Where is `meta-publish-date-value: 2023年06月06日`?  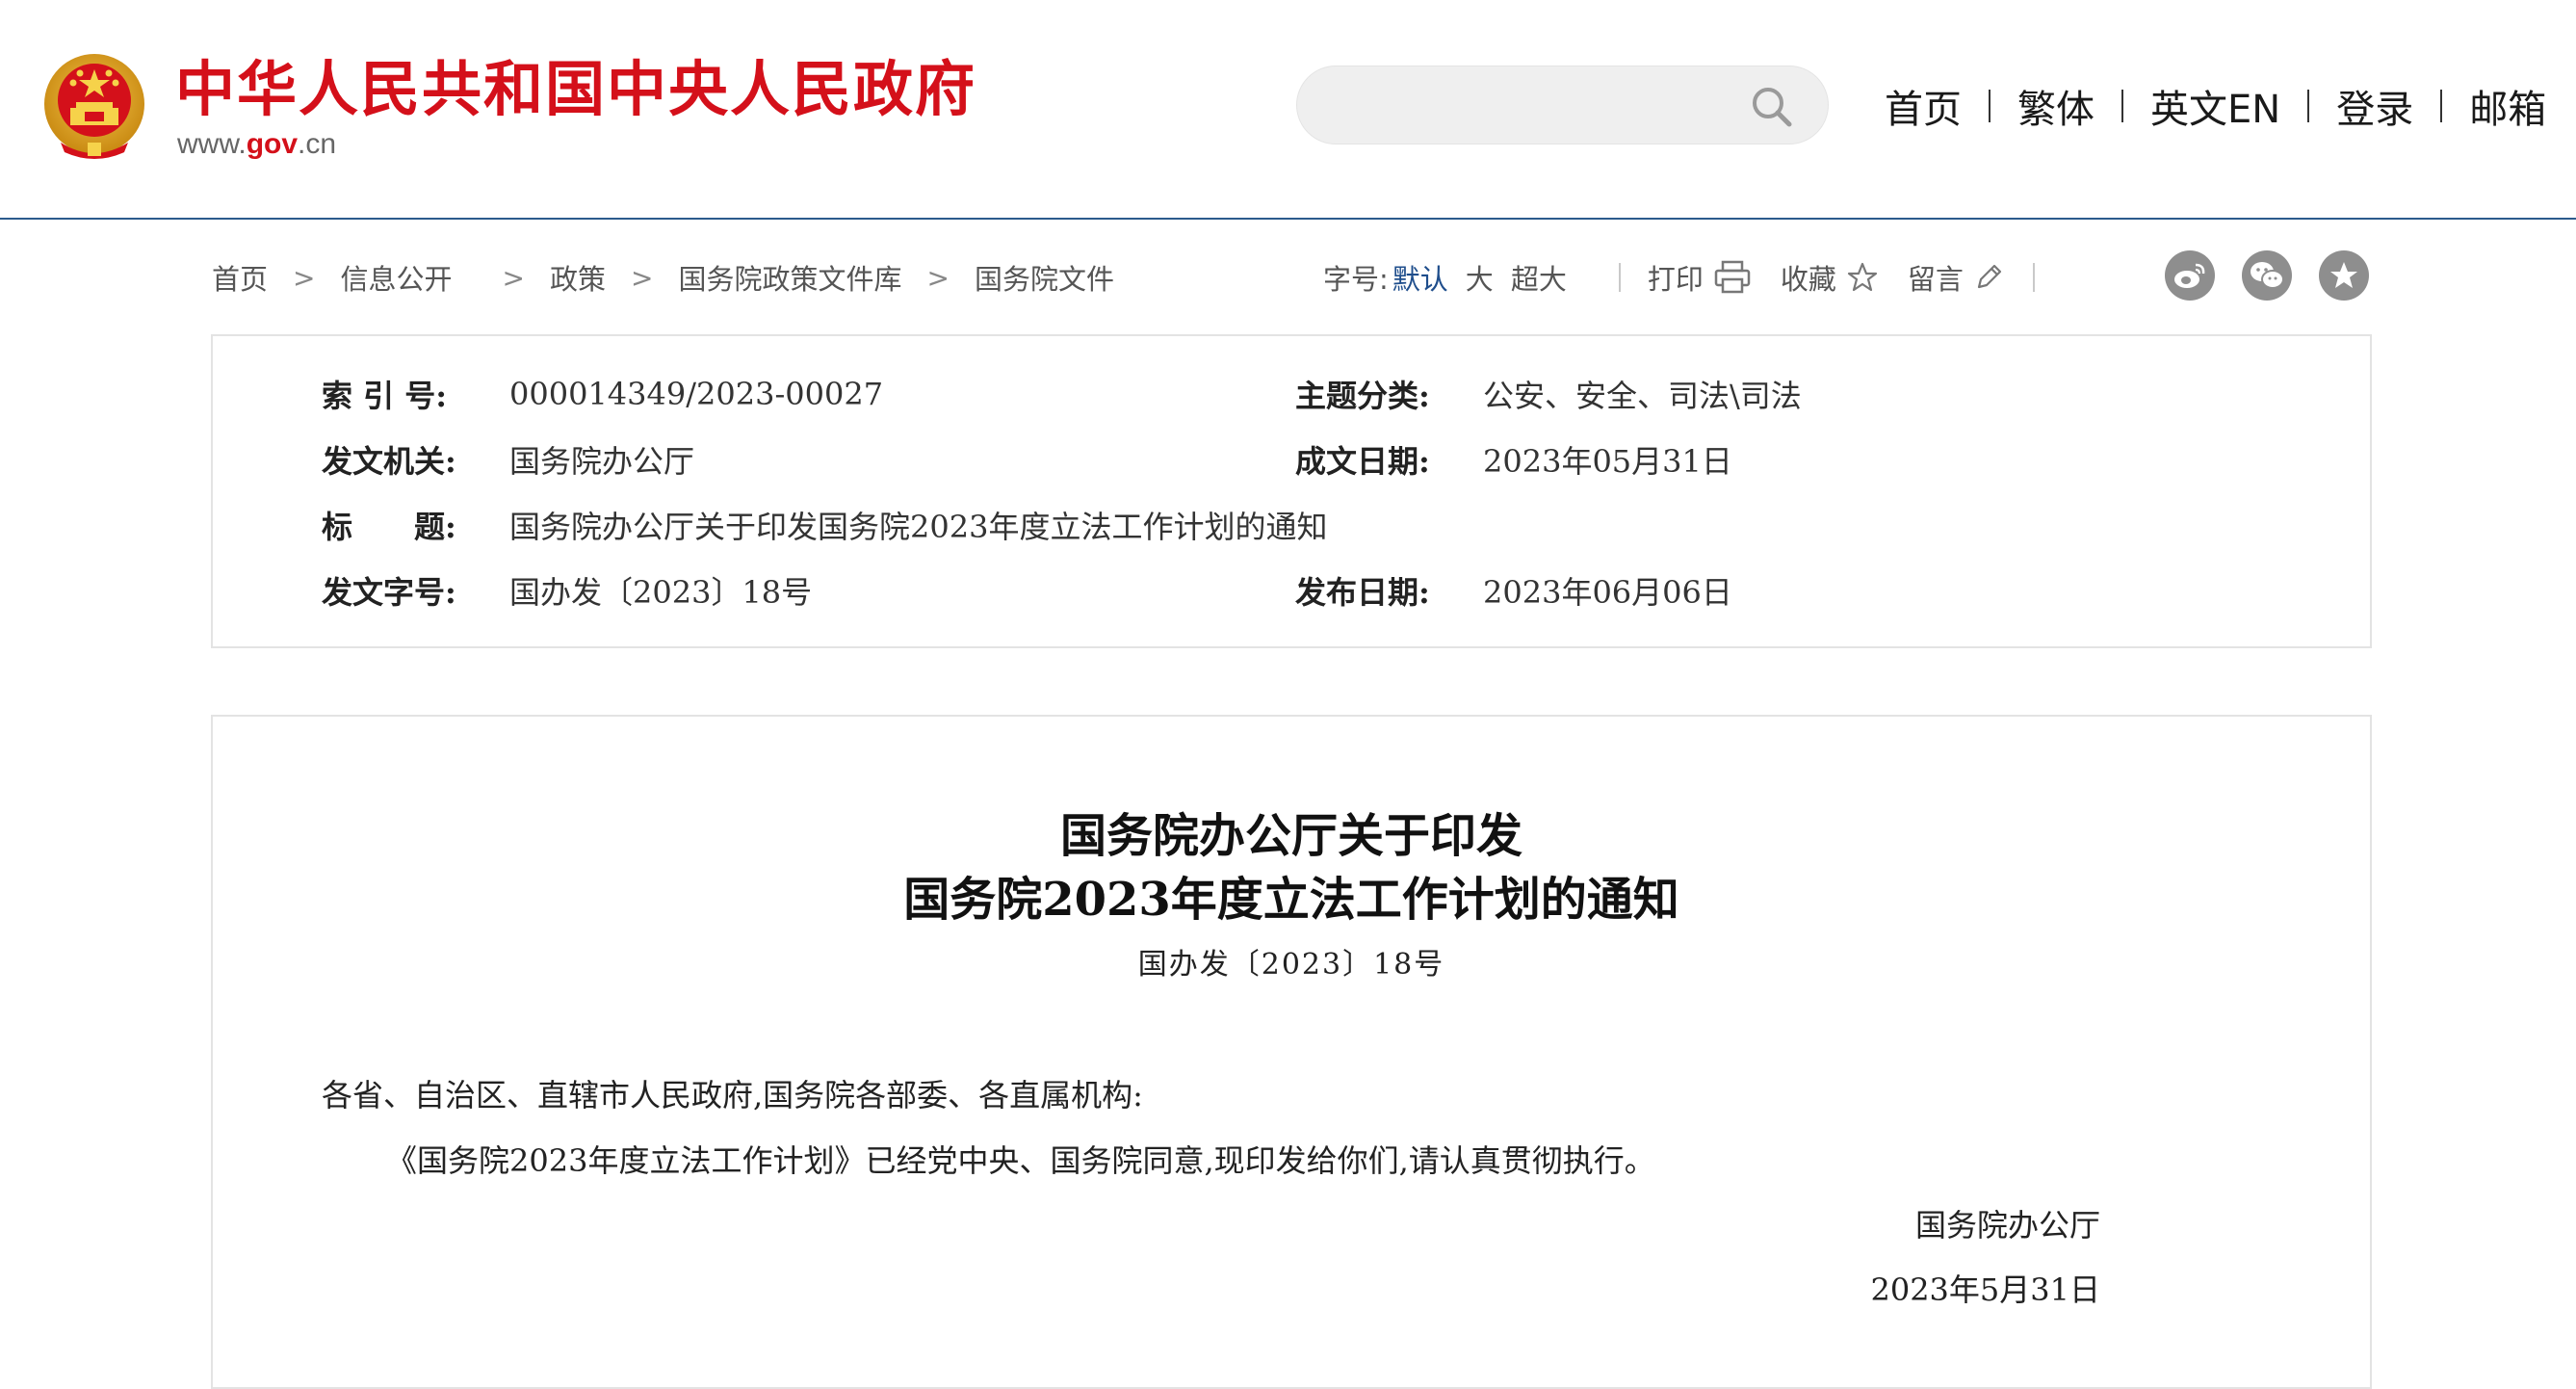 meta-publish-date-value: 2023年06月06日 is located at coordinates (1607, 592).